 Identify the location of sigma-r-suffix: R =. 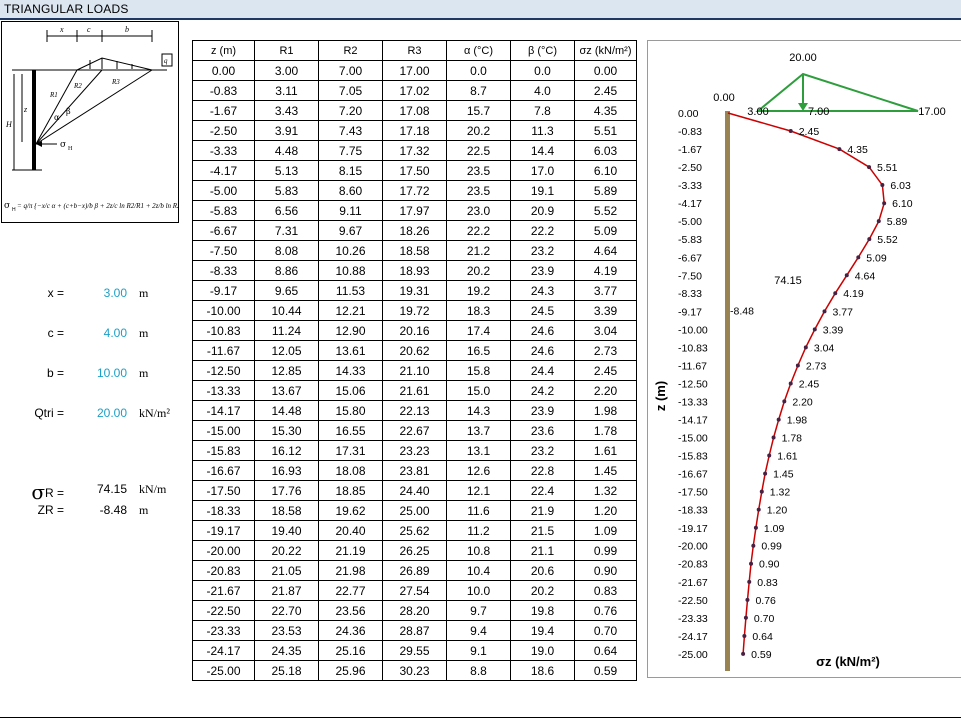
(54, 493).